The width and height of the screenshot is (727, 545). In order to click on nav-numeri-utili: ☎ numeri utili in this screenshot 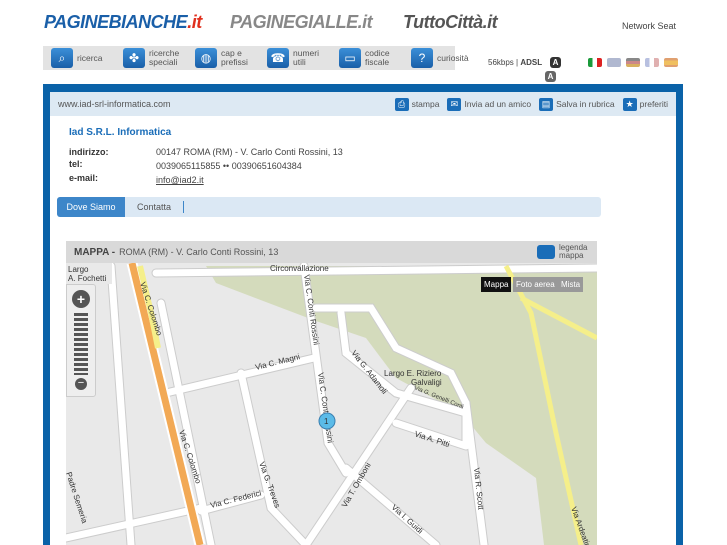, I will do `click(298, 58)`.